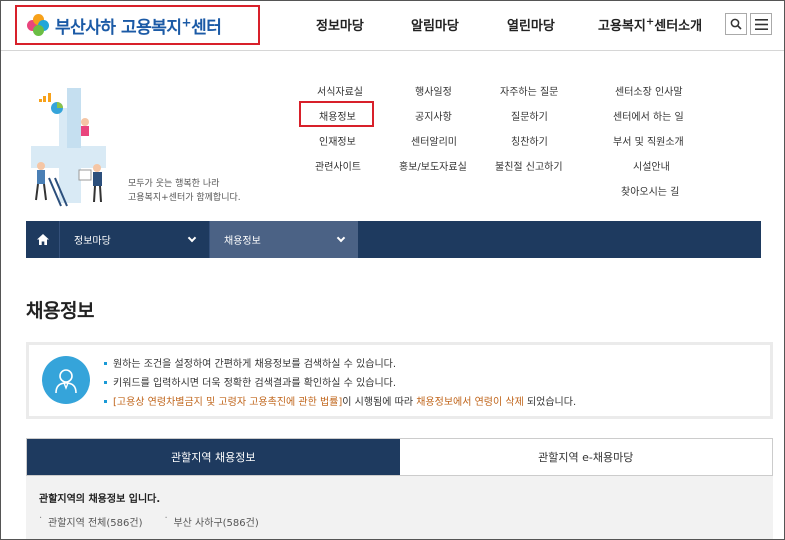 This screenshot has width=785, height=540. What do you see at coordinates (433, 115) in the screenshot?
I see `menu-item-announcements: 공지사항` at bounding box center [433, 115].